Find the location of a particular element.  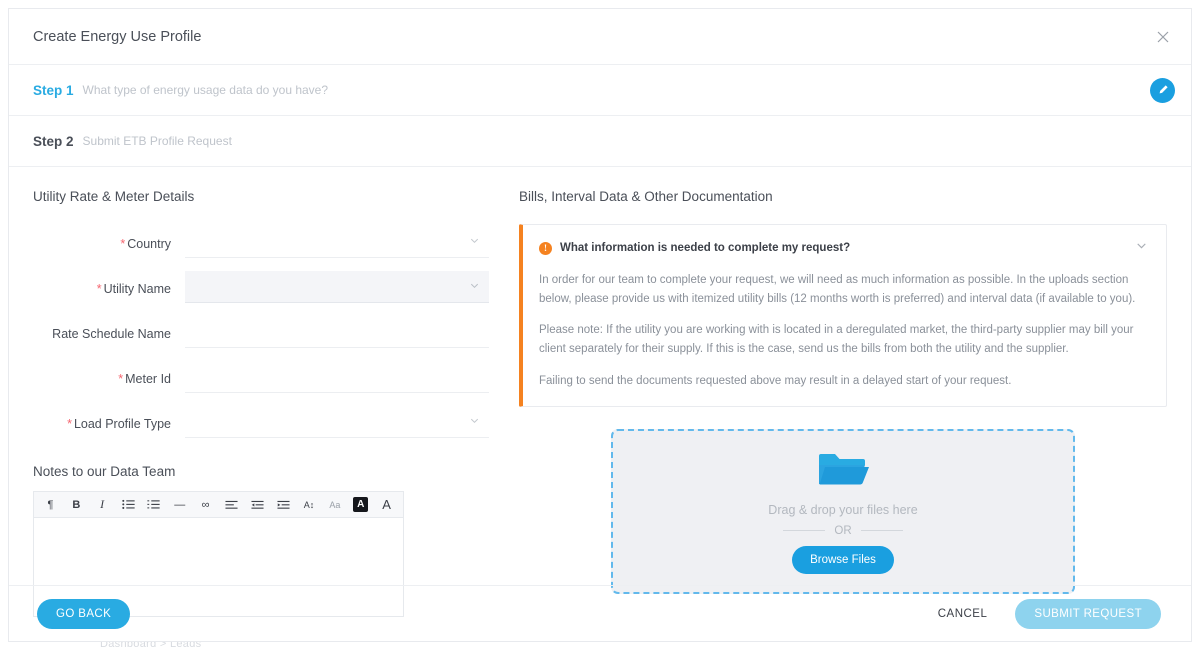

load-profile-type-input is located at coordinates (337, 421).